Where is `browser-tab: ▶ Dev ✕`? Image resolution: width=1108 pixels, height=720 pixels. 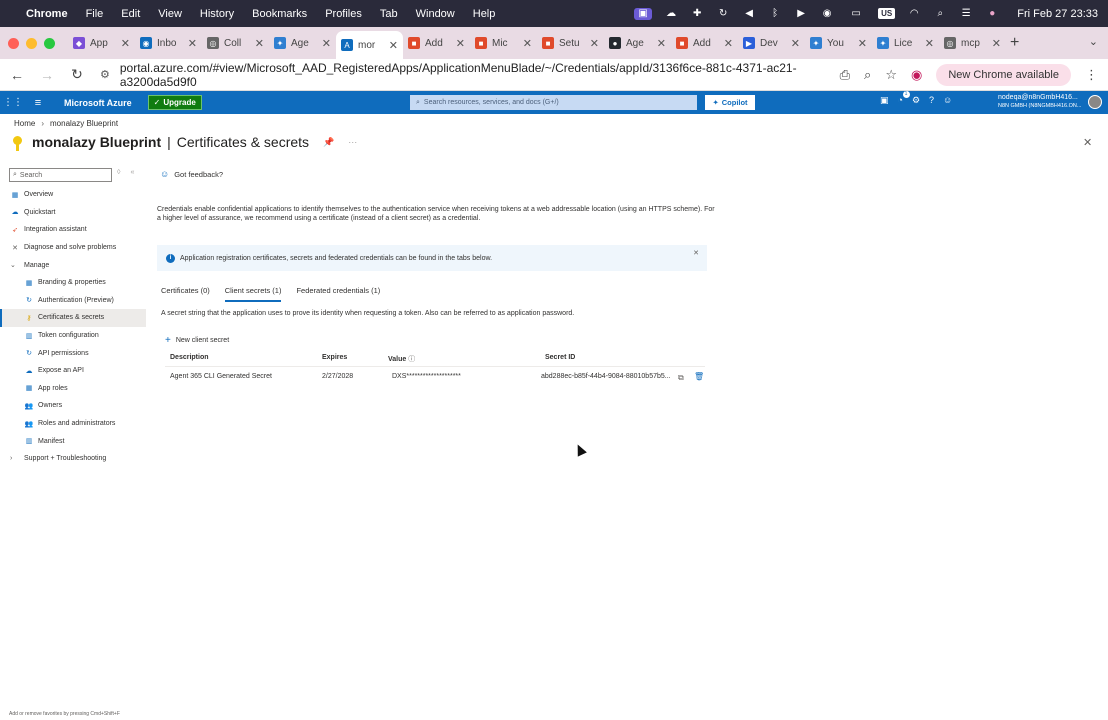
browser-tab: ▶ Dev ✕ is located at coordinates (771, 43).